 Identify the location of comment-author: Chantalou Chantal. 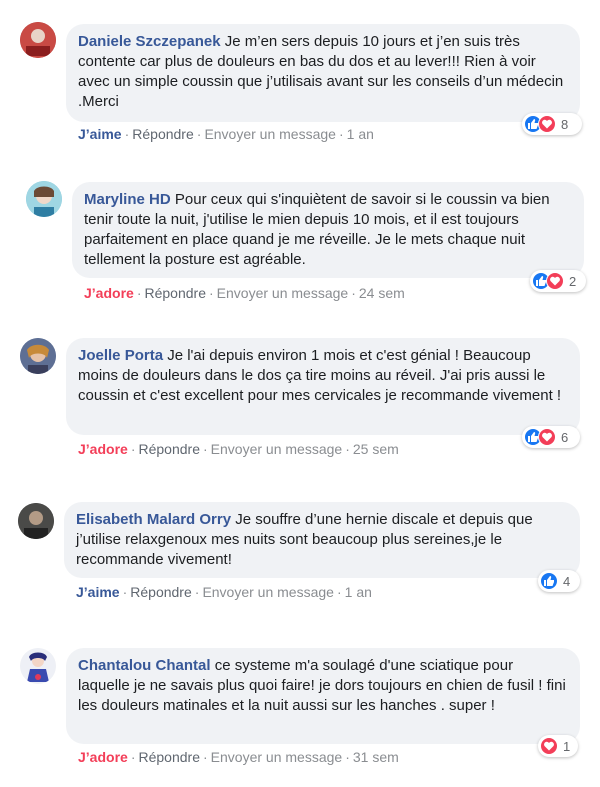
(144, 665).